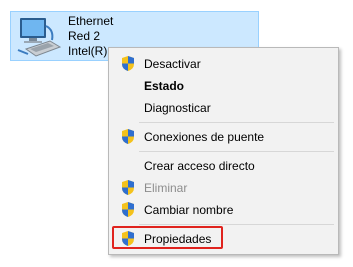 This screenshot has width=353, height=267. I want to click on adapter-device: Intel(R), so click(88, 51).